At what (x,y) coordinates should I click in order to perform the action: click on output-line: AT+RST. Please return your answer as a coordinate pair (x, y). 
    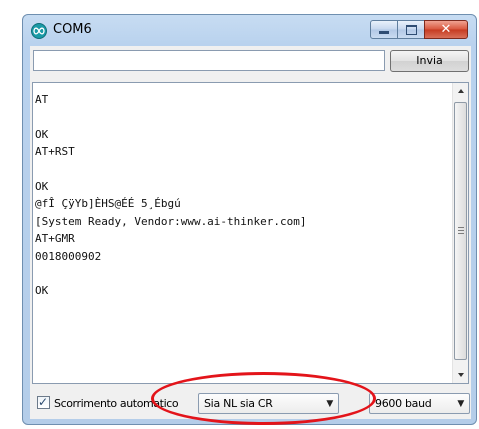
    Looking at the image, I should click on (55, 152).